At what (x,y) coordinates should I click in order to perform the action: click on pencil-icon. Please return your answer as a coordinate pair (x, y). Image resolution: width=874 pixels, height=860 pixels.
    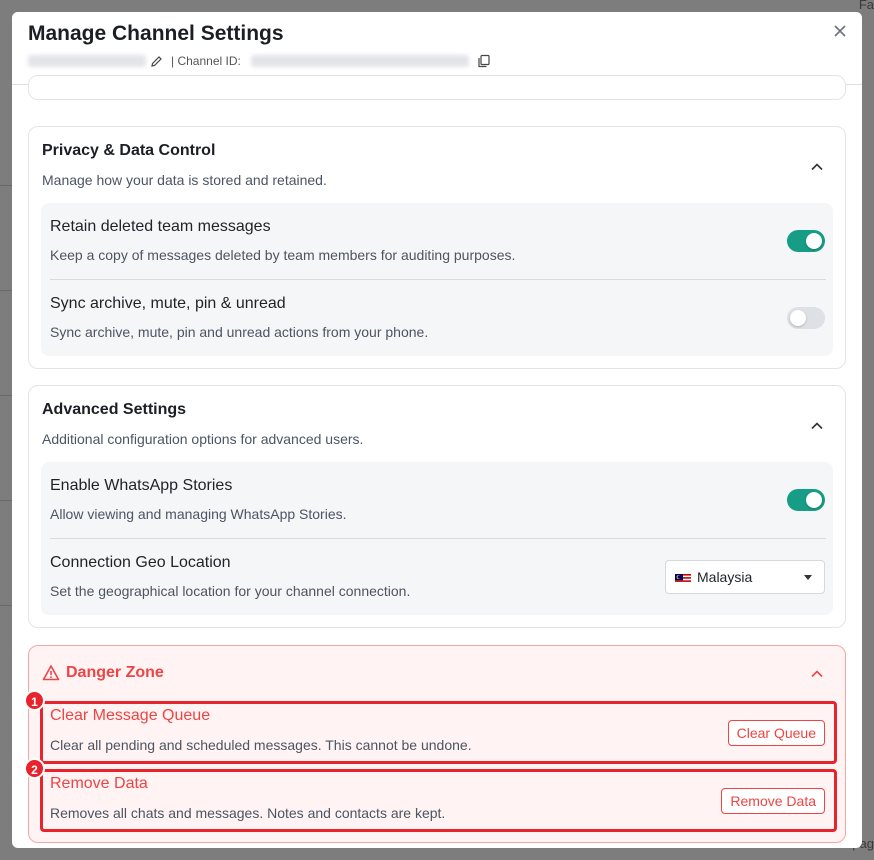
    Looking at the image, I should click on (156, 61).